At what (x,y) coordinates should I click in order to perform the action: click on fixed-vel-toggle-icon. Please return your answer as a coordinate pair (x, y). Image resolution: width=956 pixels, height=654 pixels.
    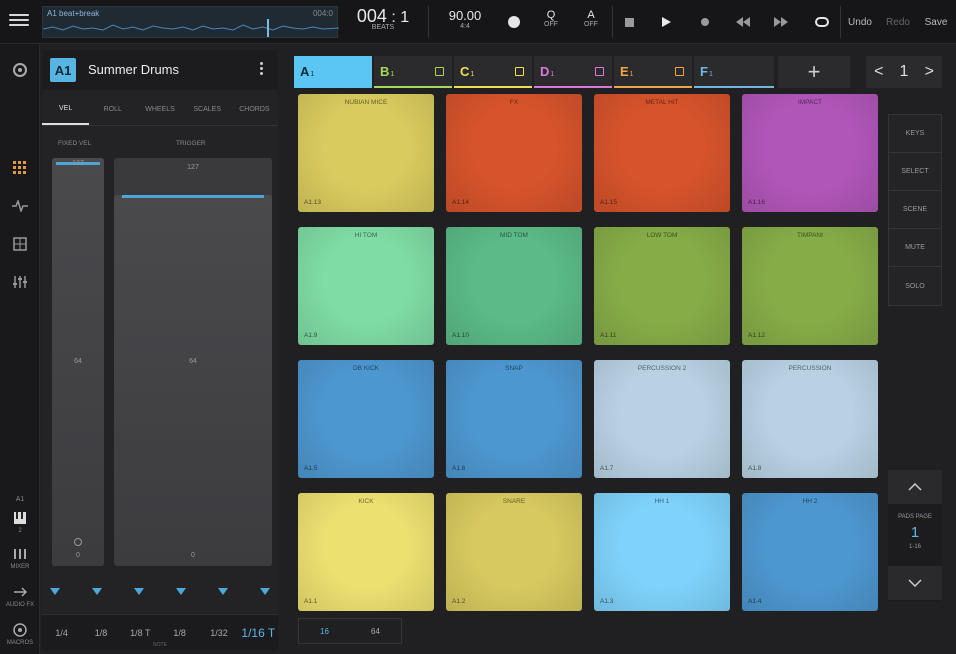
    Looking at the image, I should click on (78, 543).